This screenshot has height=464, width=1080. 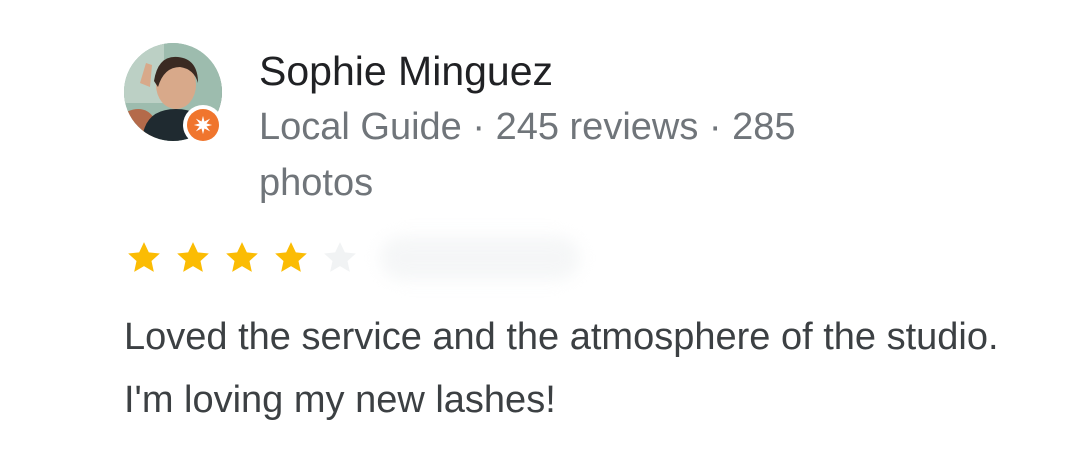 I want to click on local-guide-badge, so click(x=203, y=125).